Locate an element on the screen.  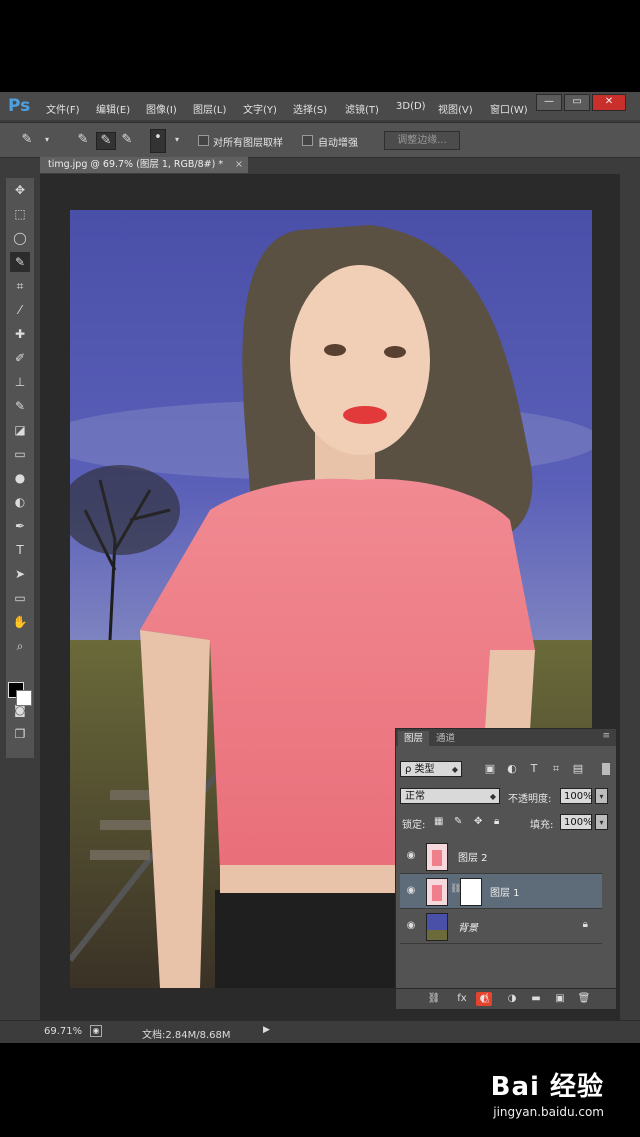
lock-row: 锁定: ▦ ✎ ✥ 🔒︎ 填充: 100% ▾ is located at coordinates (506, 825).